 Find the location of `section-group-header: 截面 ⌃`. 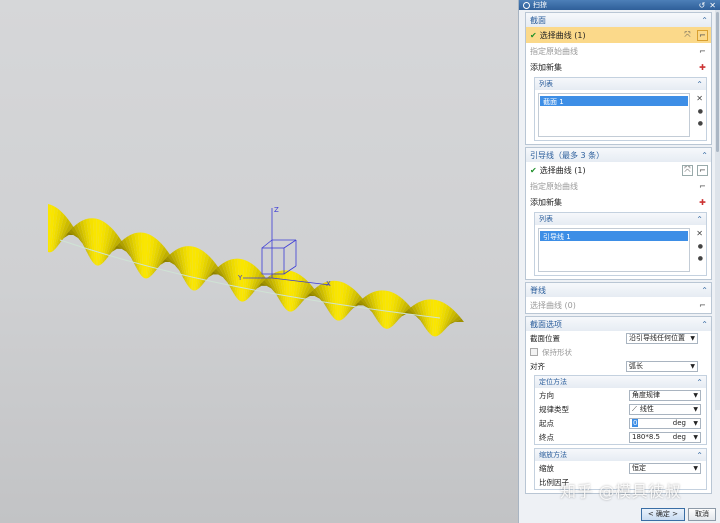

section-group-header: 截面 ⌃ is located at coordinates (618, 20).